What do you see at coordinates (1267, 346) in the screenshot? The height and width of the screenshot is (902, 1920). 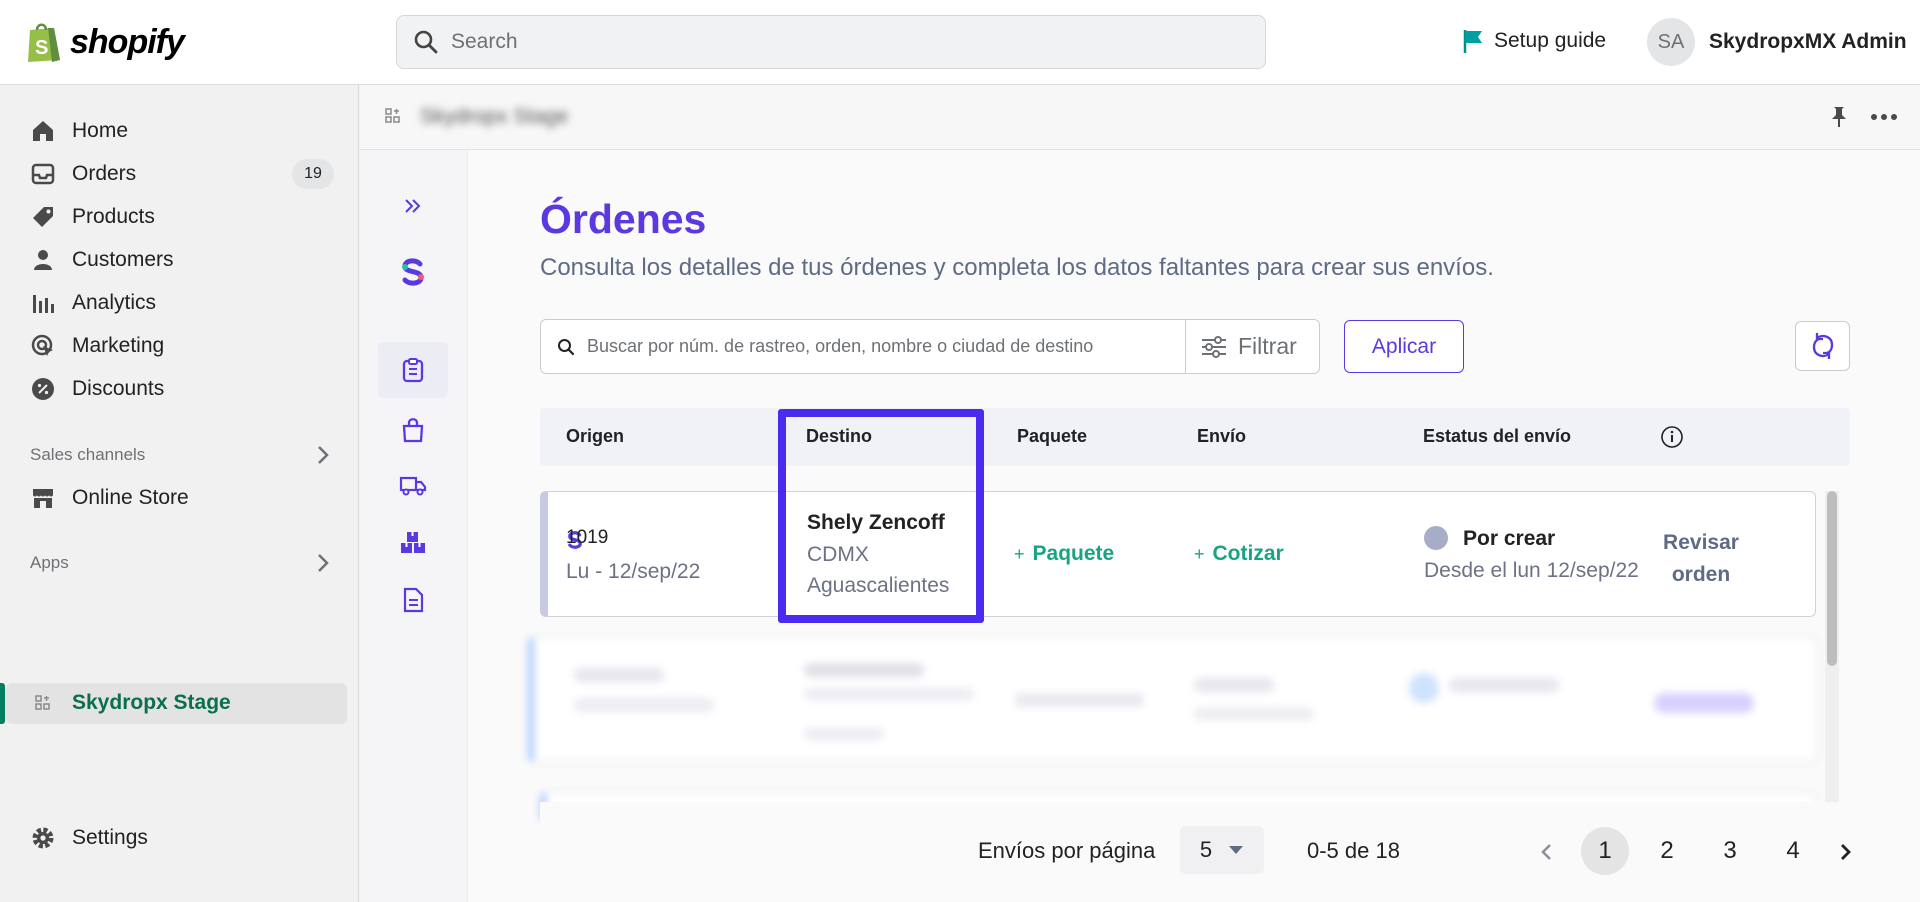 I see `filter-label: Filtrar` at bounding box center [1267, 346].